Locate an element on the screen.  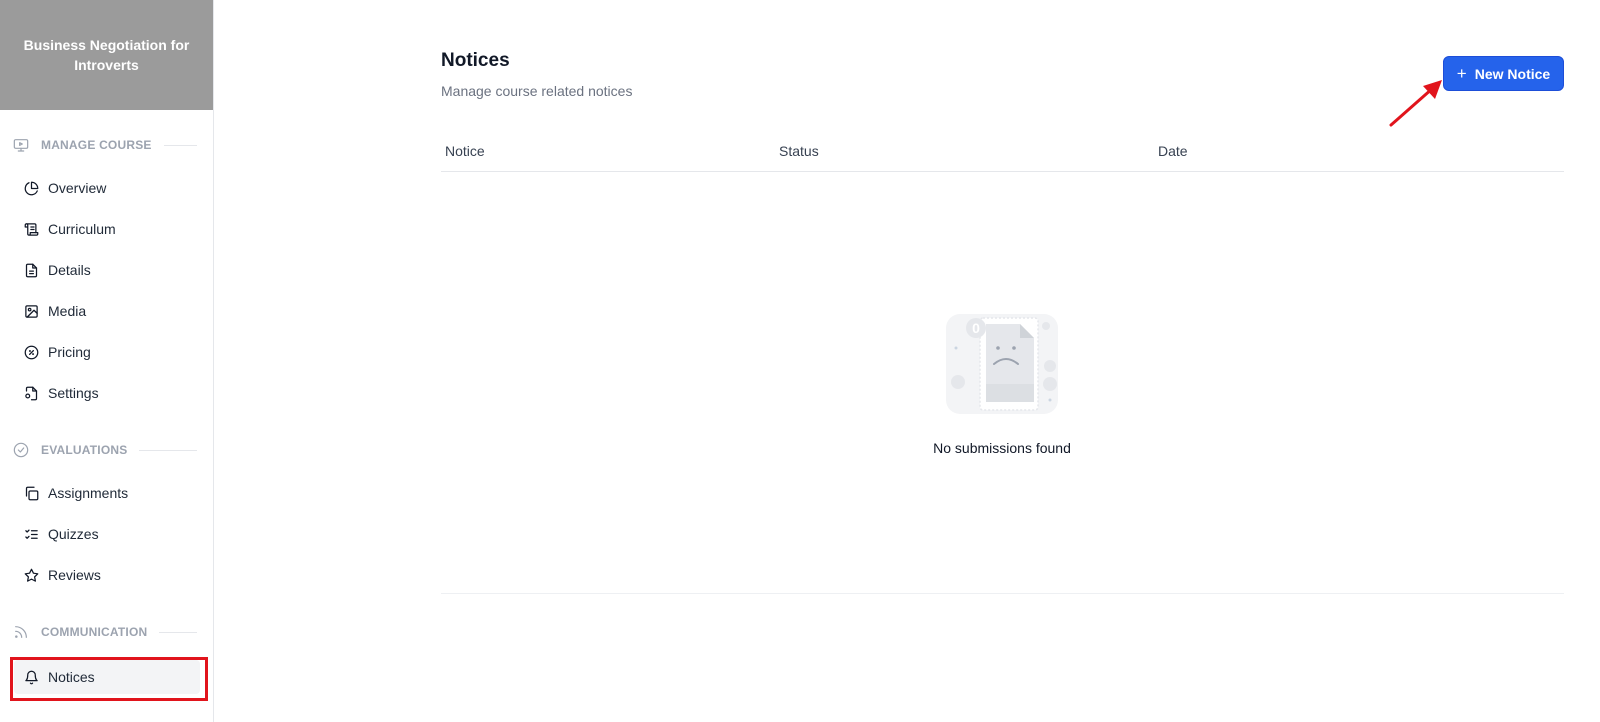
table-footer-divider is located at coordinates (1002, 593).